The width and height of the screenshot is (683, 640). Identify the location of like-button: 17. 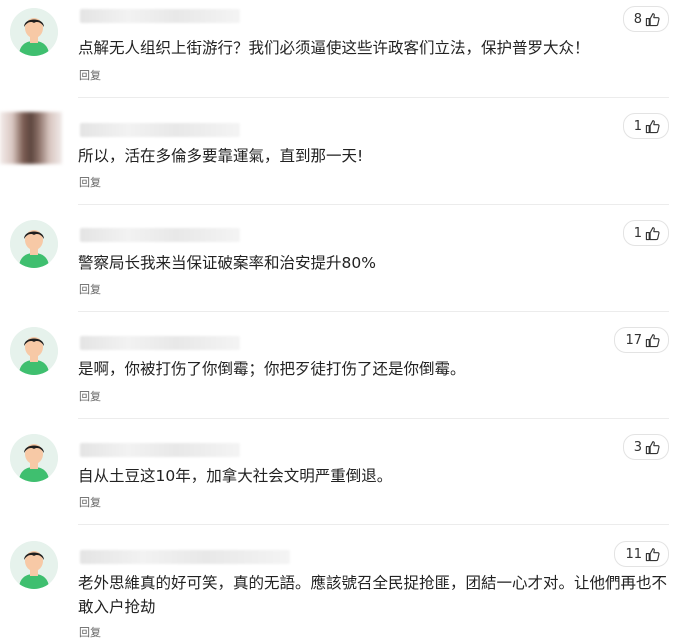
(641, 340).